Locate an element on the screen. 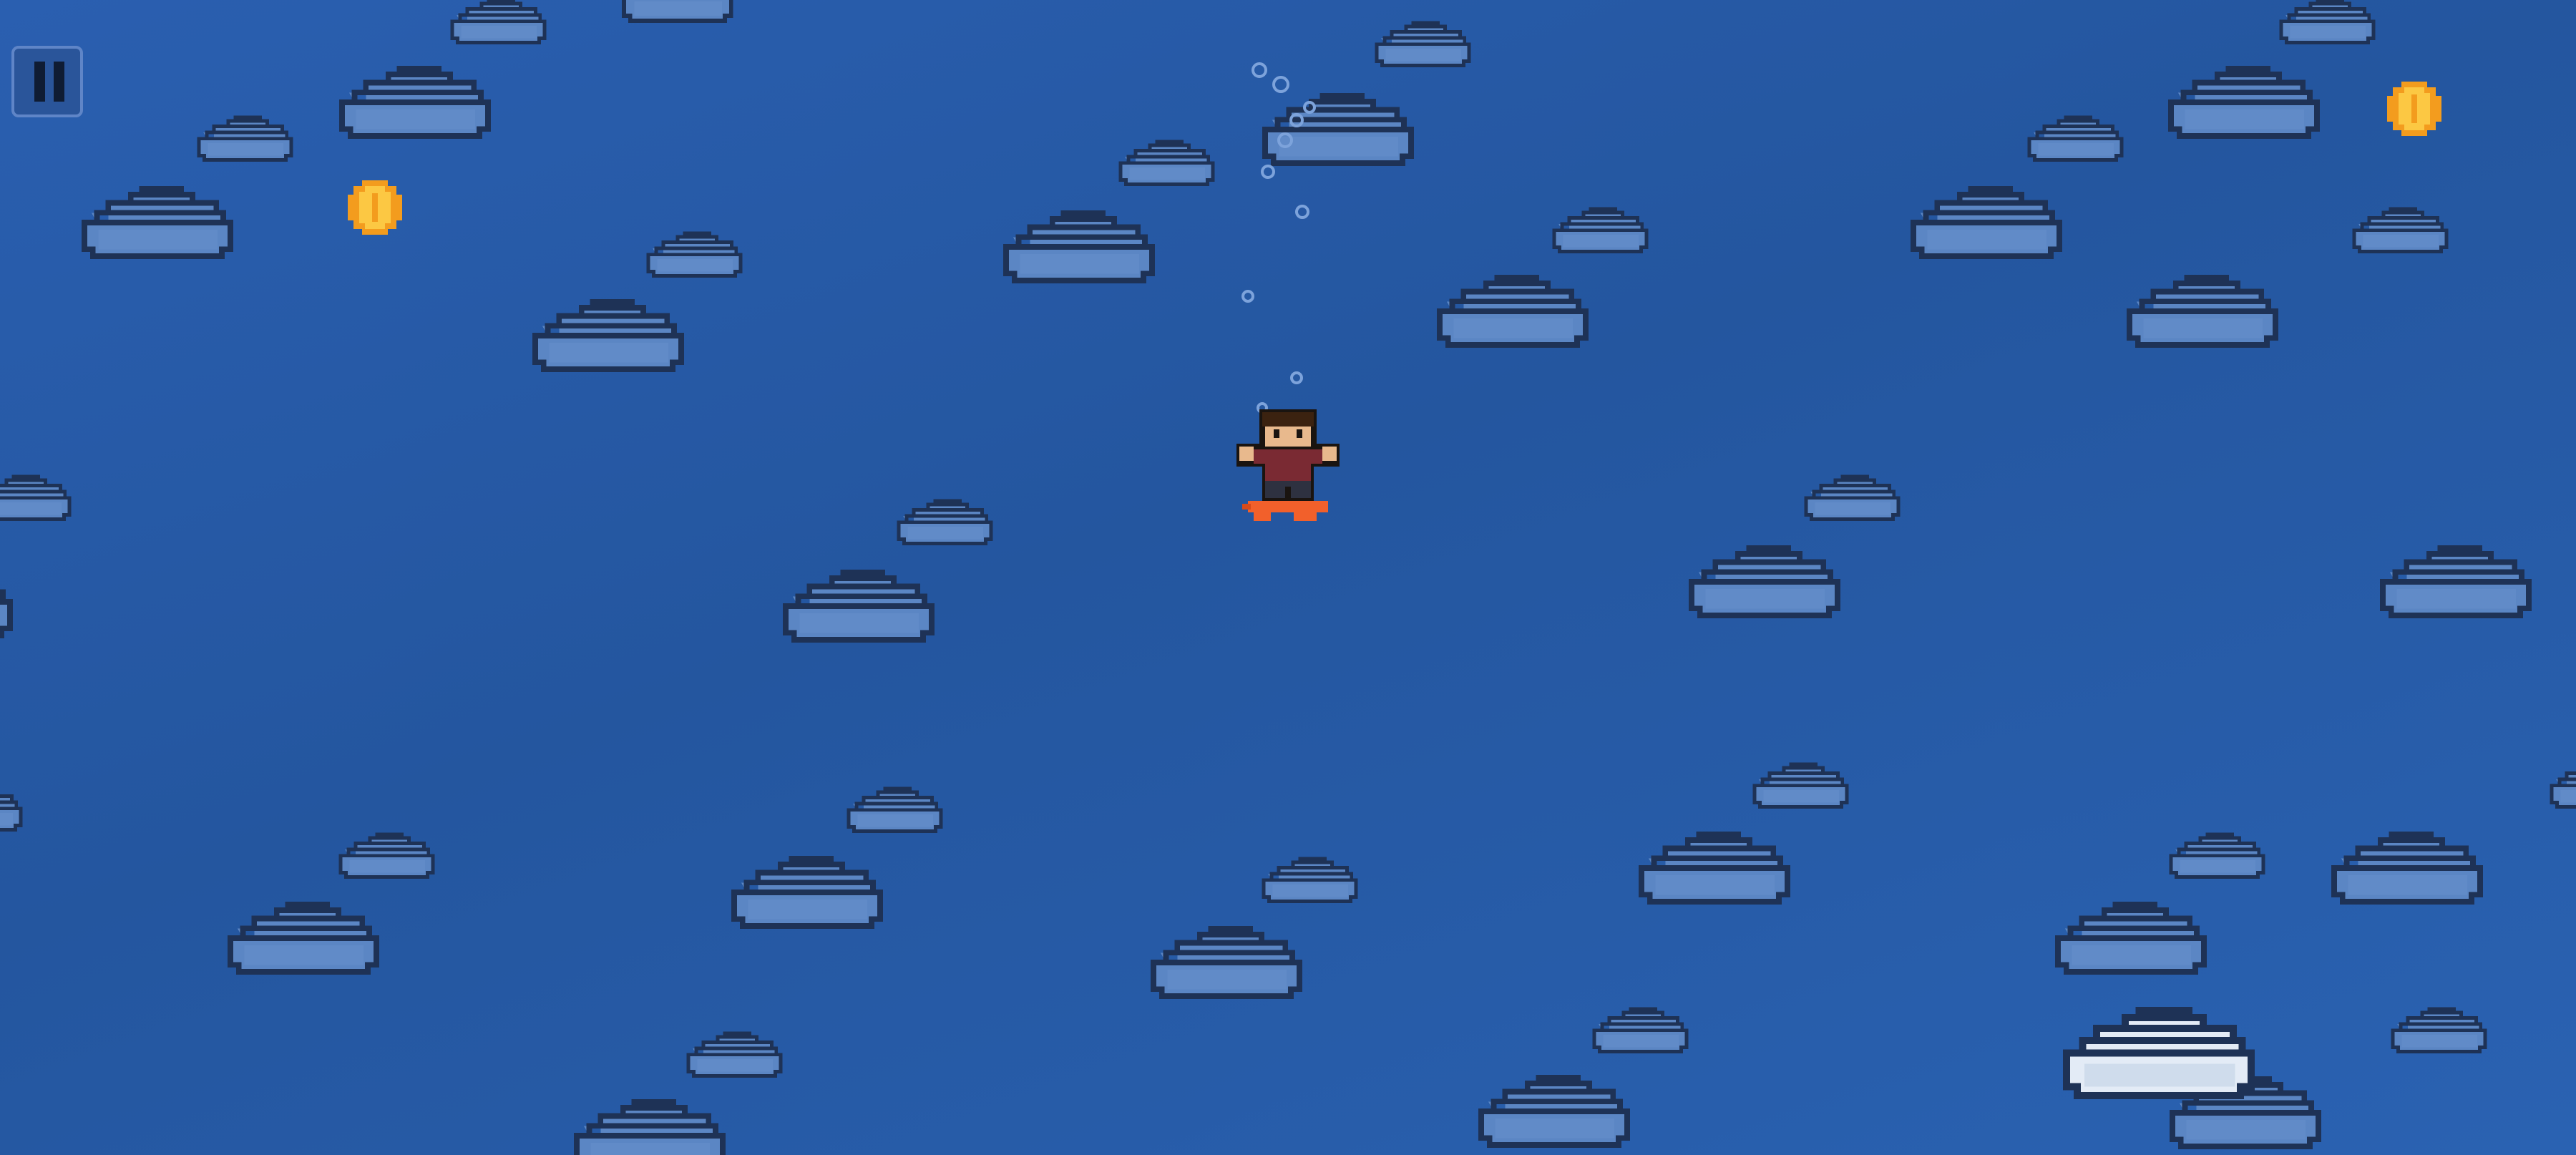 This screenshot has height=1155, width=2576. player-character is located at coordinates (1288, 465).